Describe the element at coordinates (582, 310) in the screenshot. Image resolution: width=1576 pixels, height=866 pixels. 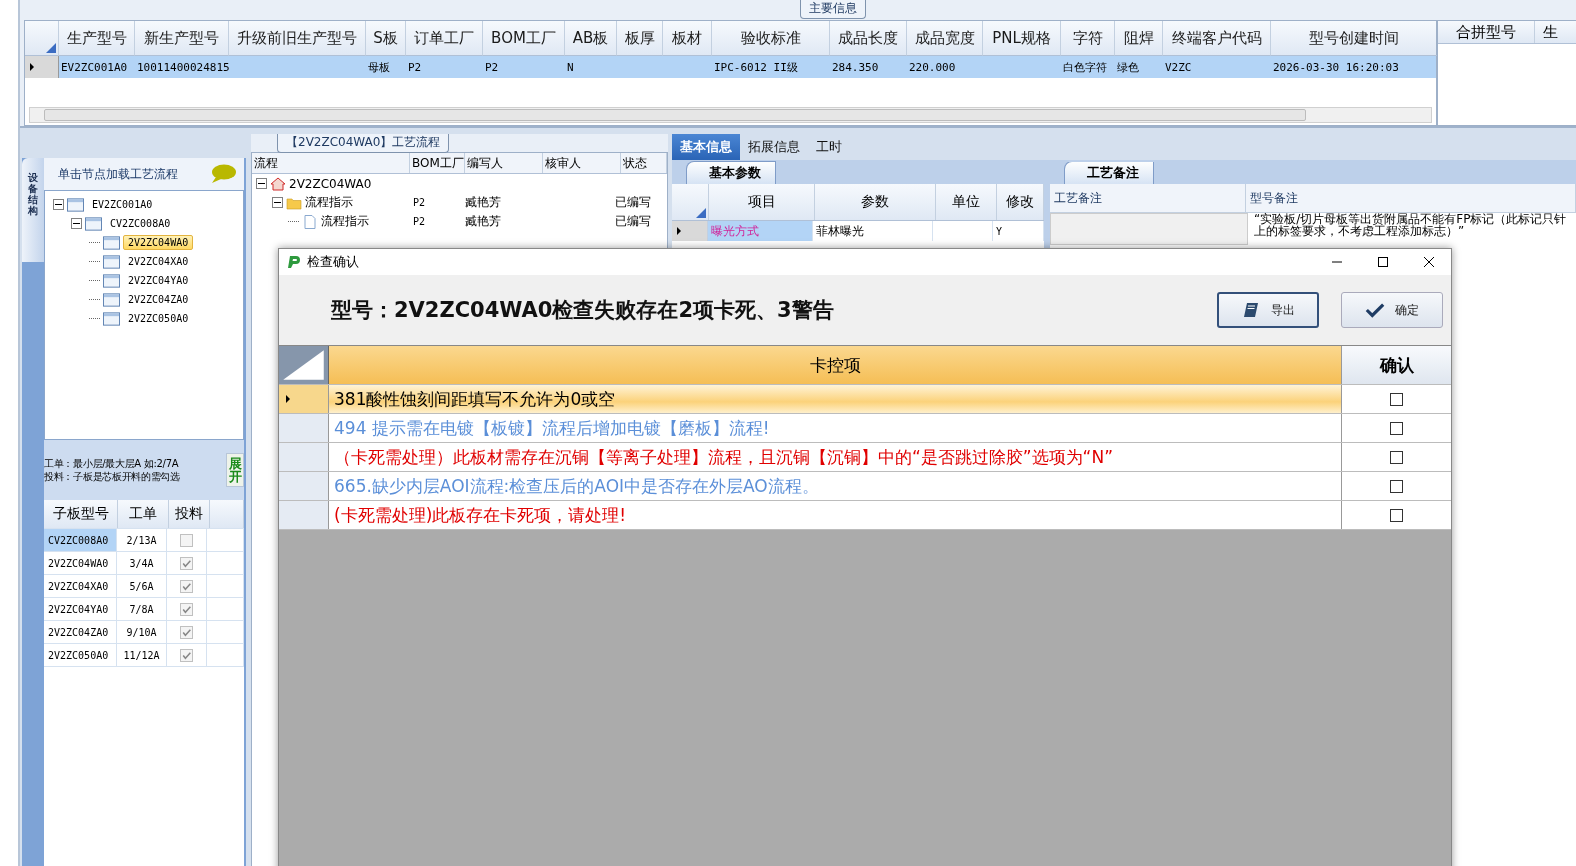
I see `dialog-heading: 型号：2V2ZC04WA0检查失败存在2项卡死、3警告` at that location.